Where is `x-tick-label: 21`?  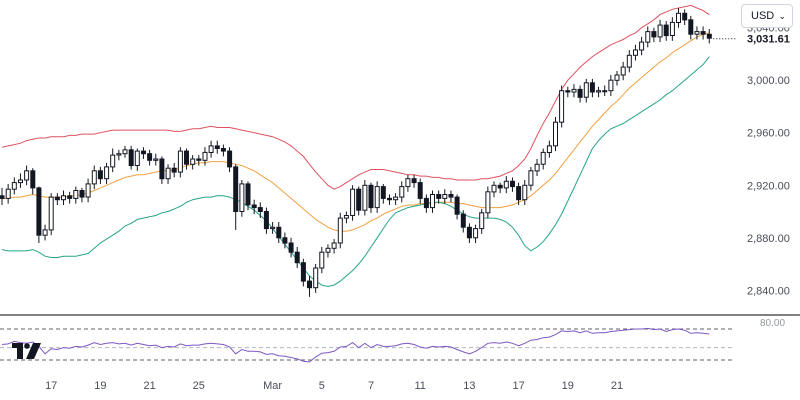
x-tick-label: 21 is located at coordinates (617, 386).